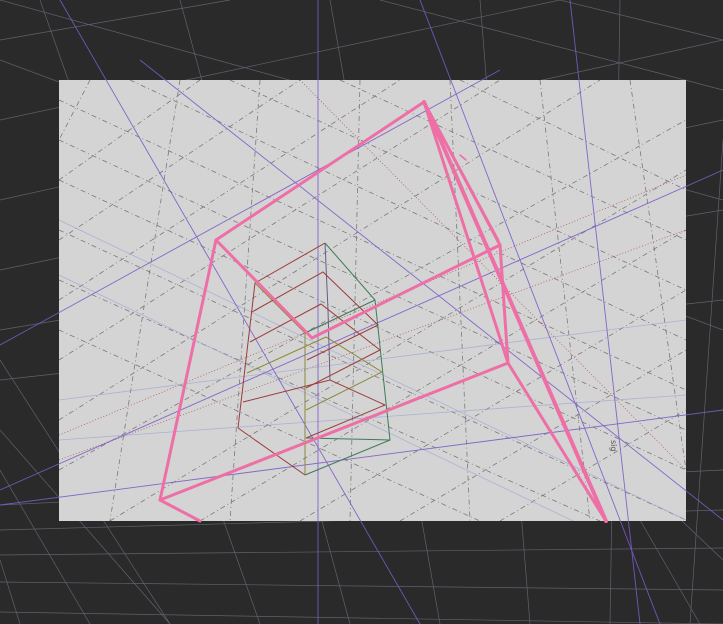 The width and height of the screenshot is (723, 624). I want to click on sheet-corner-label: sig, so click(613, 446).